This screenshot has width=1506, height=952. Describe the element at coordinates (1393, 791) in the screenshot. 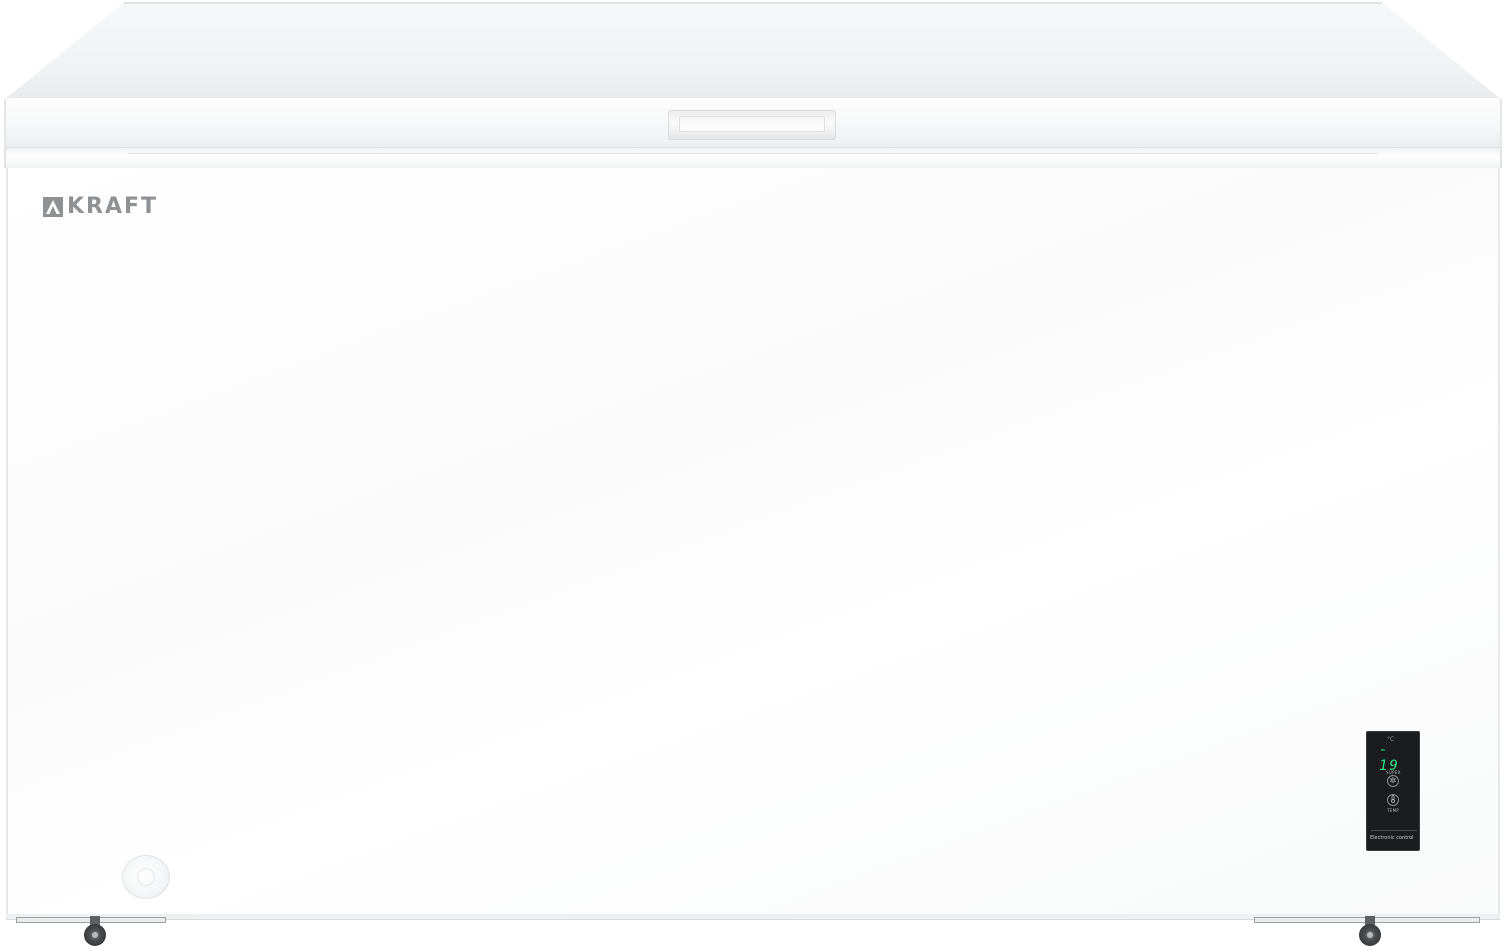

I see `control-panel: °C - 19 SUPER ✲ TEMP Electronic control` at that location.